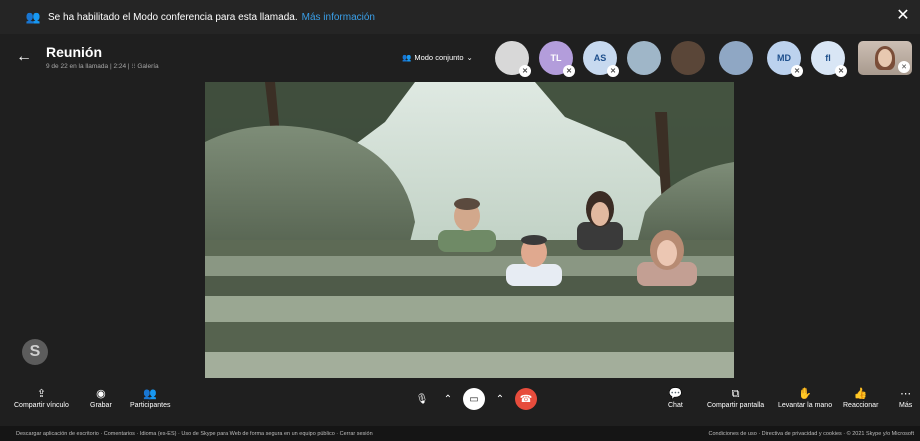  Describe the element at coordinates (805, 394) in the screenshot. I see `hand-icon: ✋` at that location.